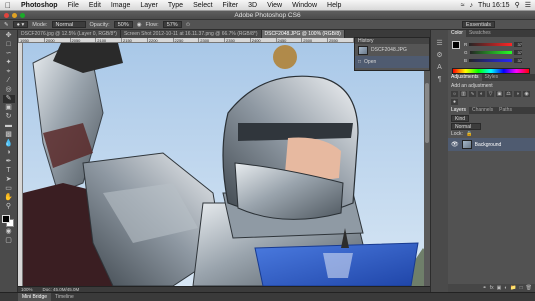  Describe the element at coordinates (526, 94) in the screenshot. I see `photo-filter-adjustment-icon: ◉` at that location.